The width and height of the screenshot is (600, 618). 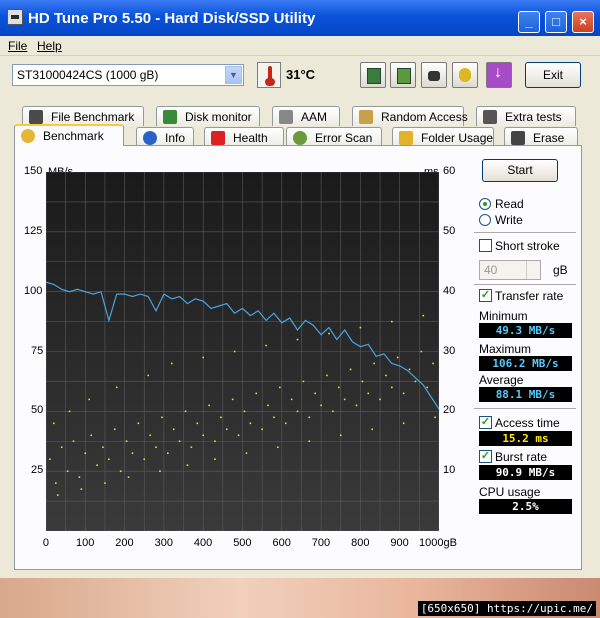 I want to click on access-time-checkbox: ✓, so click(x=485, y=422).